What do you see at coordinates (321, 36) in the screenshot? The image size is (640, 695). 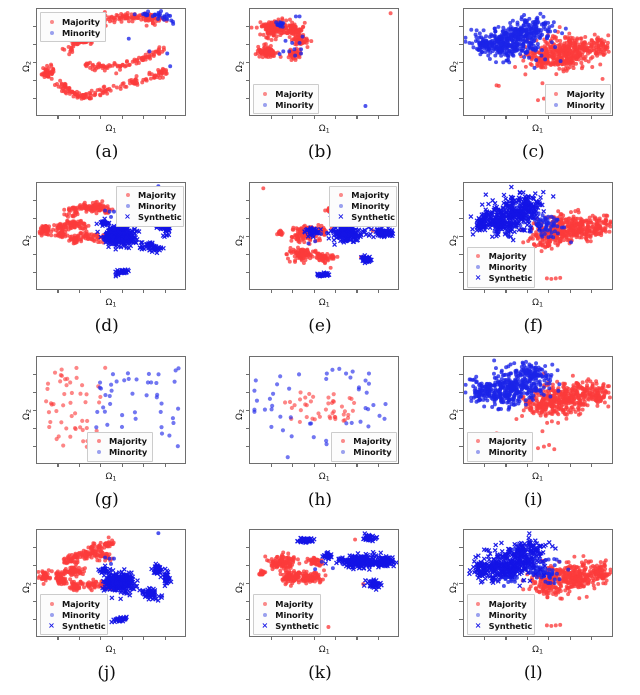 I see `series-majority` at bounding box center [321, 36].